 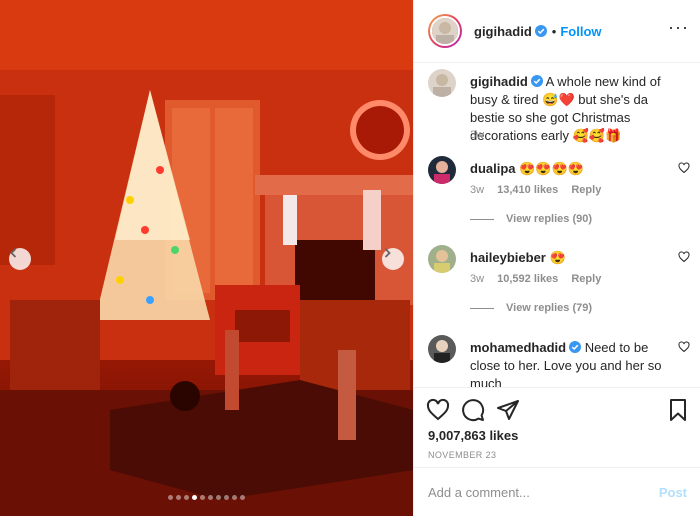 What do you see at coordinates (473, 410) in the screenshot?
I see `comment-bubble-icon` at bounding box center [473, 410].